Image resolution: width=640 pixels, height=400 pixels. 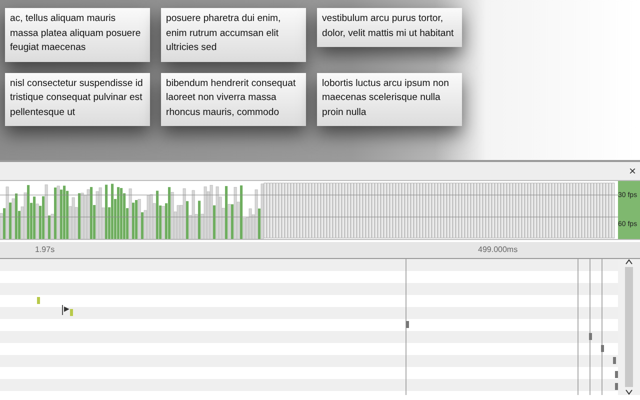 What do you see at coordinates (389, 27) in the screenshot?
I see `text-card: vestibulum arcu purus tortor, dolor, velit mattis mi ut habitant` at bounding box center [389, 27].